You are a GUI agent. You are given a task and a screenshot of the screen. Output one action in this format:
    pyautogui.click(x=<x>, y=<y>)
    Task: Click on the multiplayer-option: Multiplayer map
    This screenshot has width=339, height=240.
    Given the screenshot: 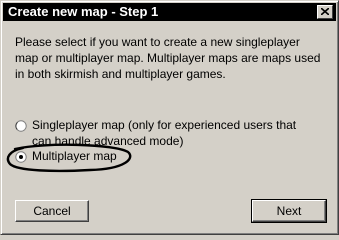 What is the action you would take?
    pyautogui.click(x=115, y=157)
    